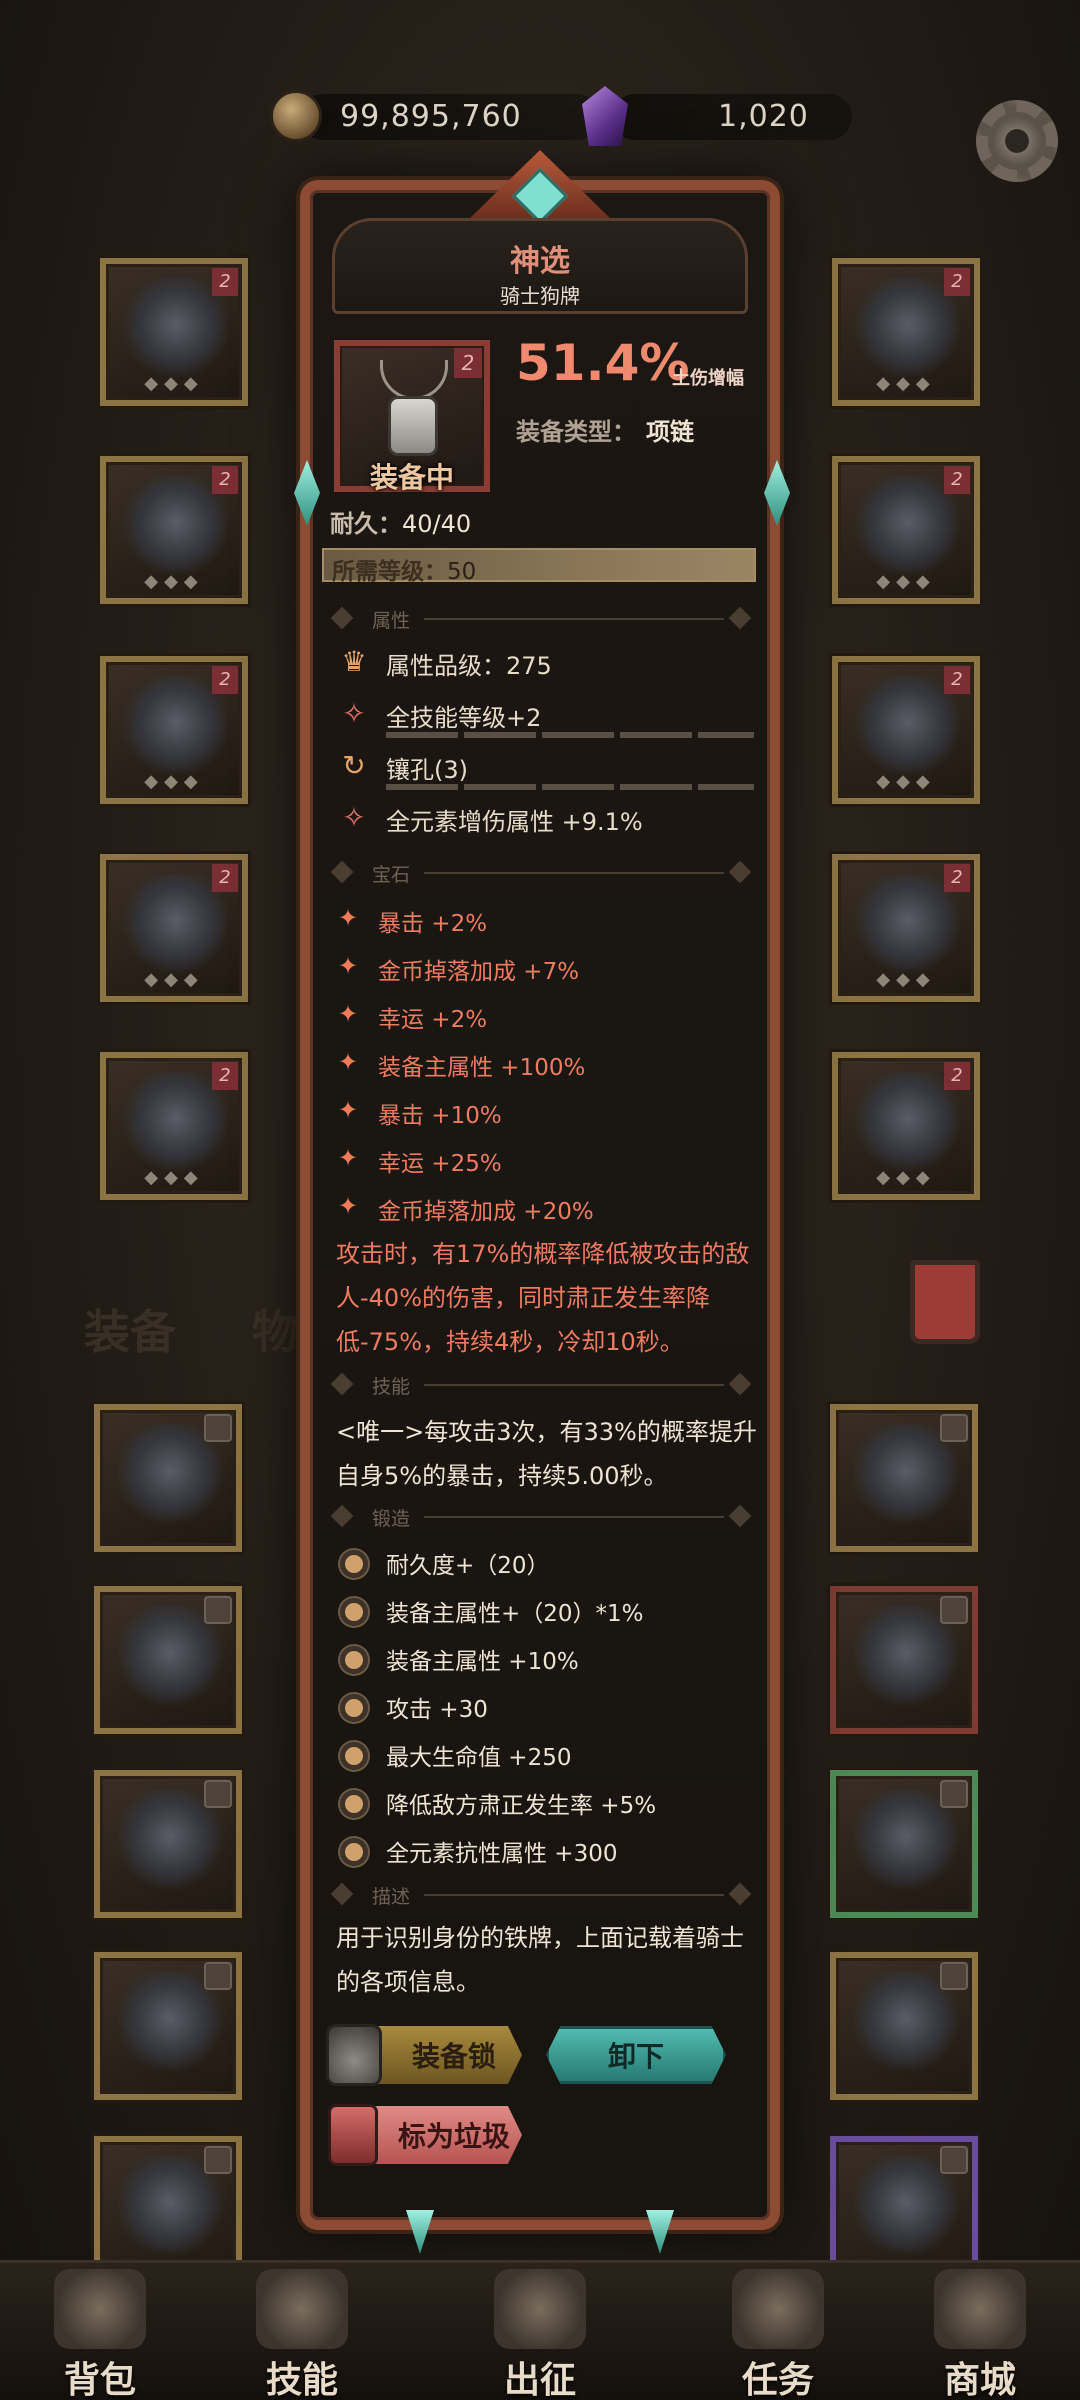  What do you see at coordinates (541, 619) in the screenshot?
I see `section-attributes: 属性` at bounding box center [541, 619].